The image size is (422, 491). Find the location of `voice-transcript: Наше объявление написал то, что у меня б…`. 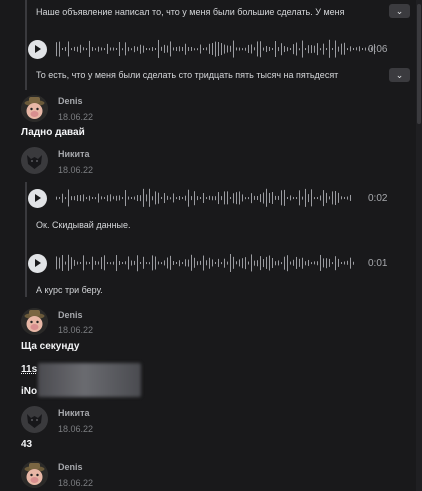

voice-transcript: Наше объявление написал то, что у меня б… is located at coordinates (190, 12).